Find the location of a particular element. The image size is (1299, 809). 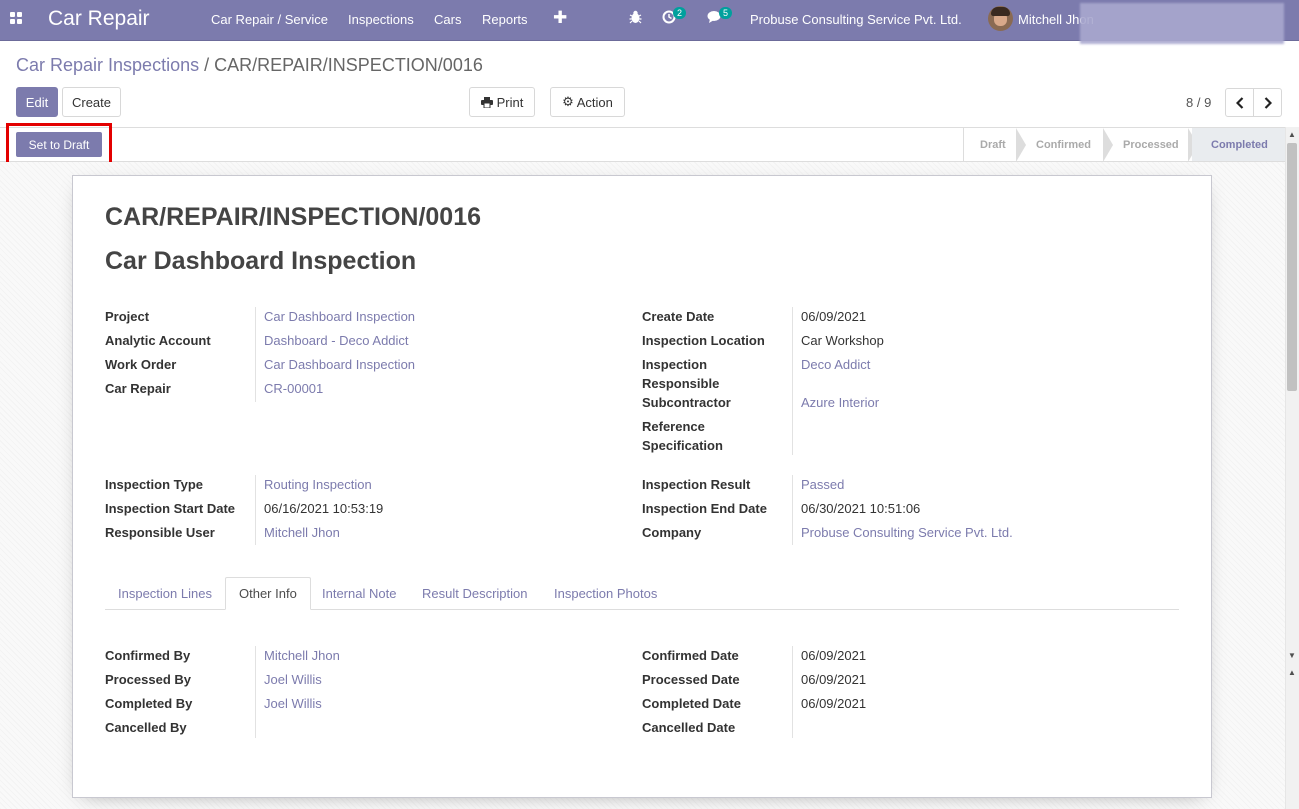

reference-specification-label: Reference Specification is located at coordinates (682, 436).